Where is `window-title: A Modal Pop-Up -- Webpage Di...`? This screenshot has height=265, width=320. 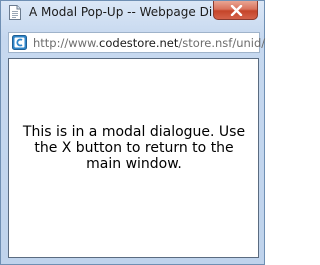
window-title: A Modal Pop-Up -- Webpage Di... is located at coordinates (126, 12).